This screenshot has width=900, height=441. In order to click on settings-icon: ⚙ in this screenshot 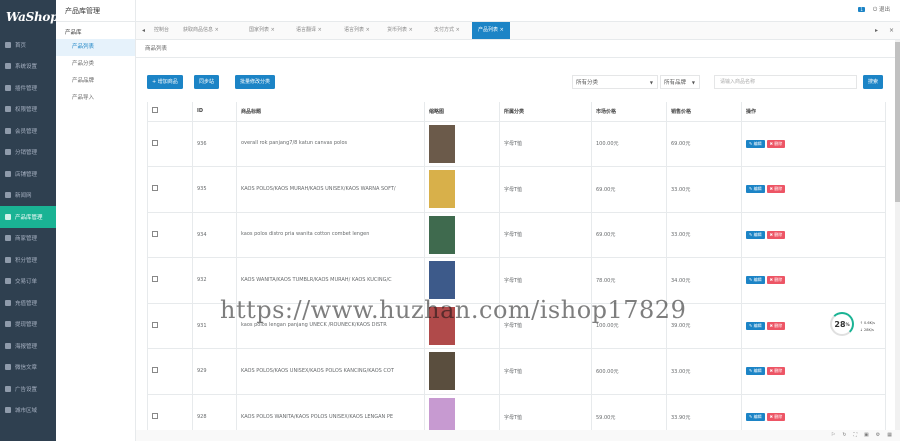, I will do `click(878, 435)`.